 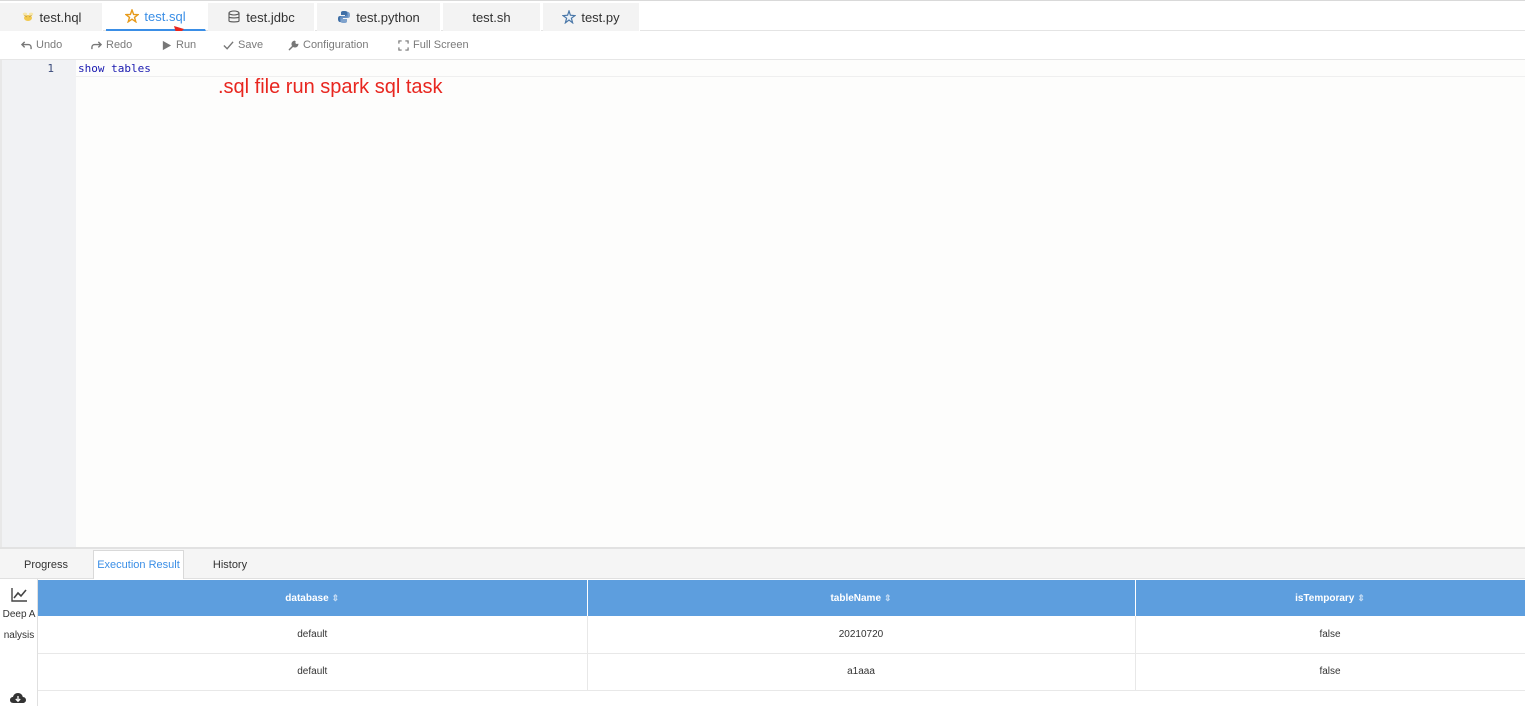 I want to click on tab-test-jdbc: test.jdbc, so click(x=261, y=17).